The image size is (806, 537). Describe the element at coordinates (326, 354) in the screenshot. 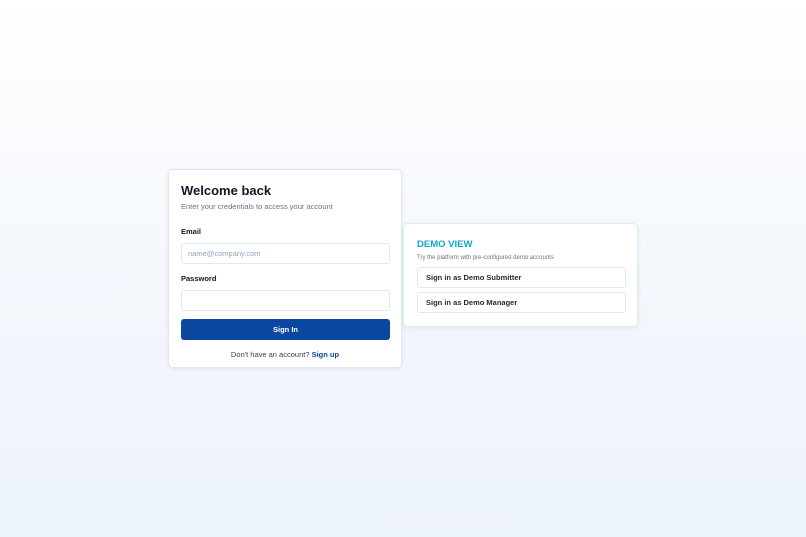

I see `signup-link: Sign up` at that location.